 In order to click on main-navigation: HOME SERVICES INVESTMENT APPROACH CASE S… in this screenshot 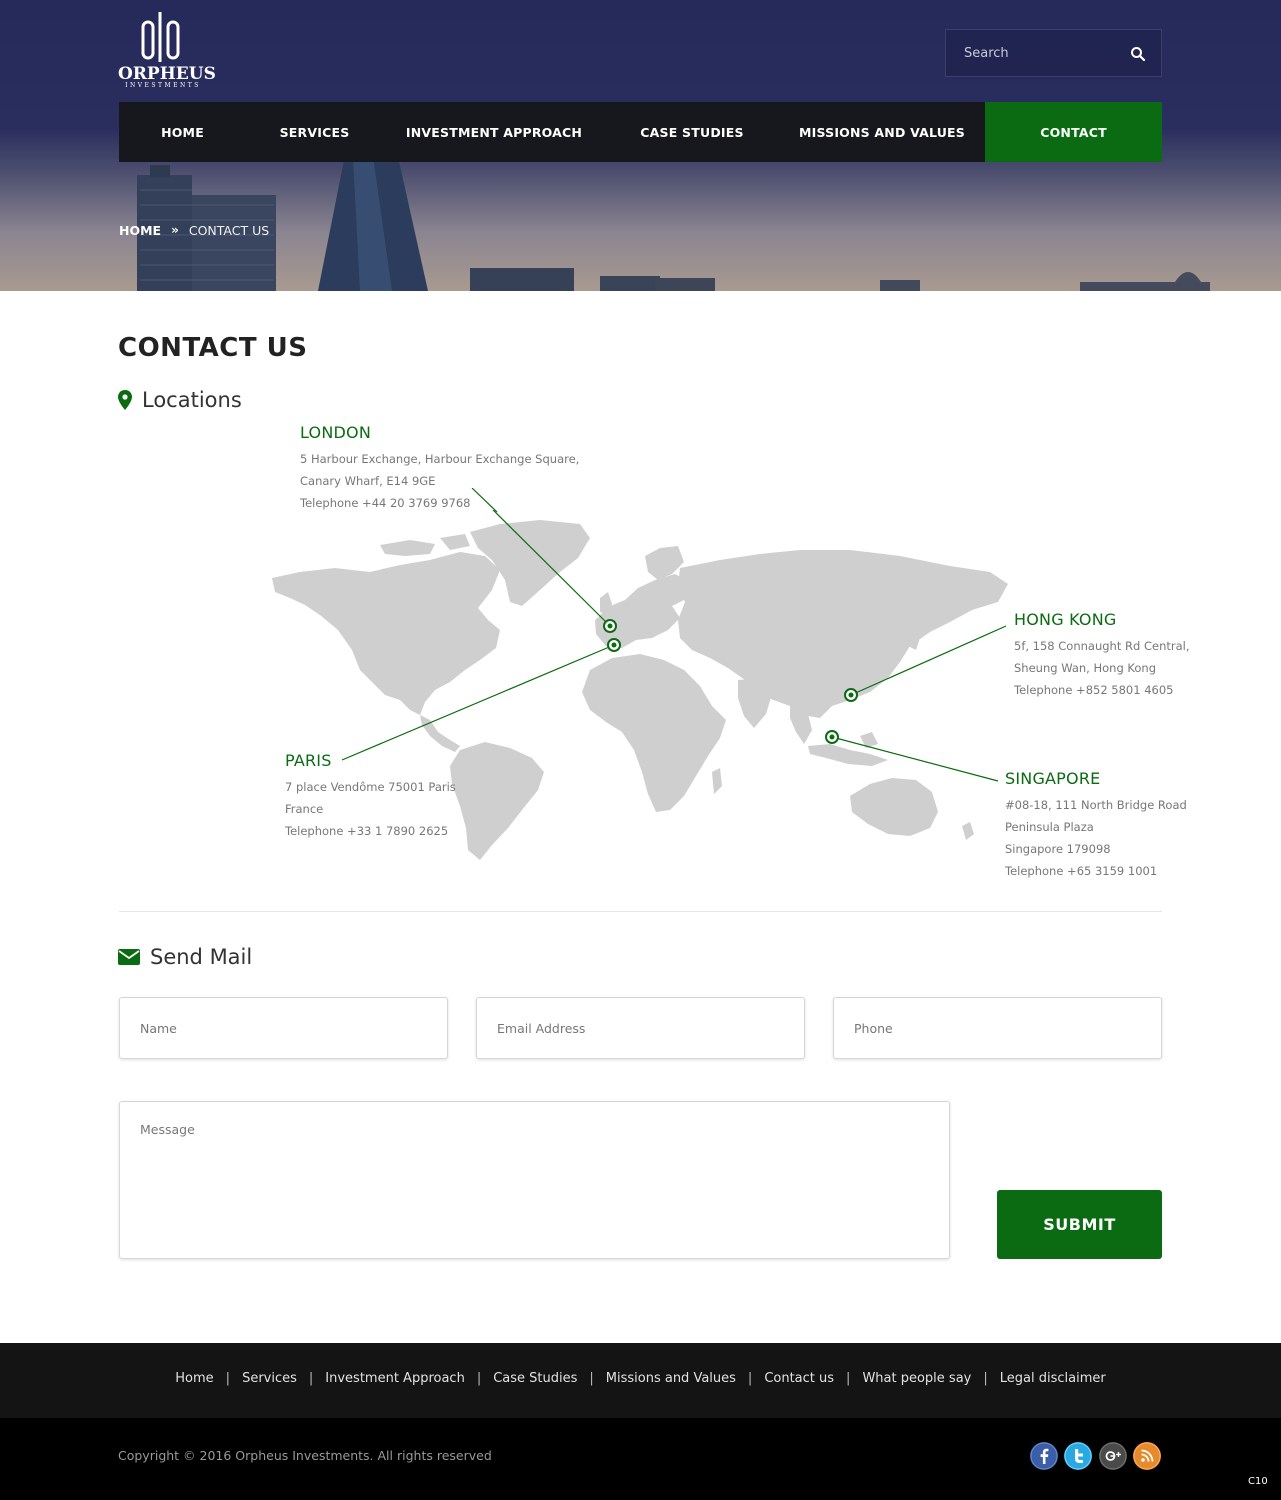, I will do `click(640, 132)`.